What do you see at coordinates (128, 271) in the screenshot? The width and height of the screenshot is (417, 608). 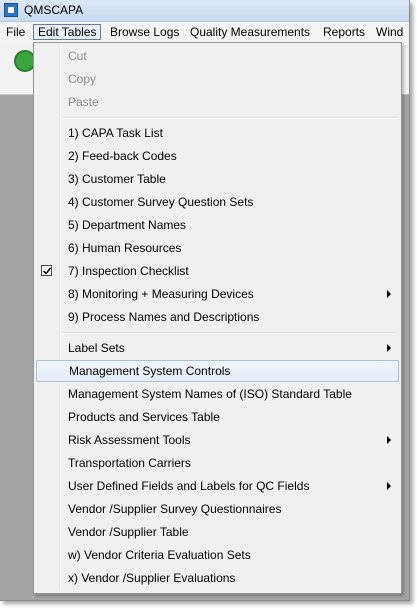 I see `menu-item-label: 7) Inspection Checklist` at bounding box center [128, 271].